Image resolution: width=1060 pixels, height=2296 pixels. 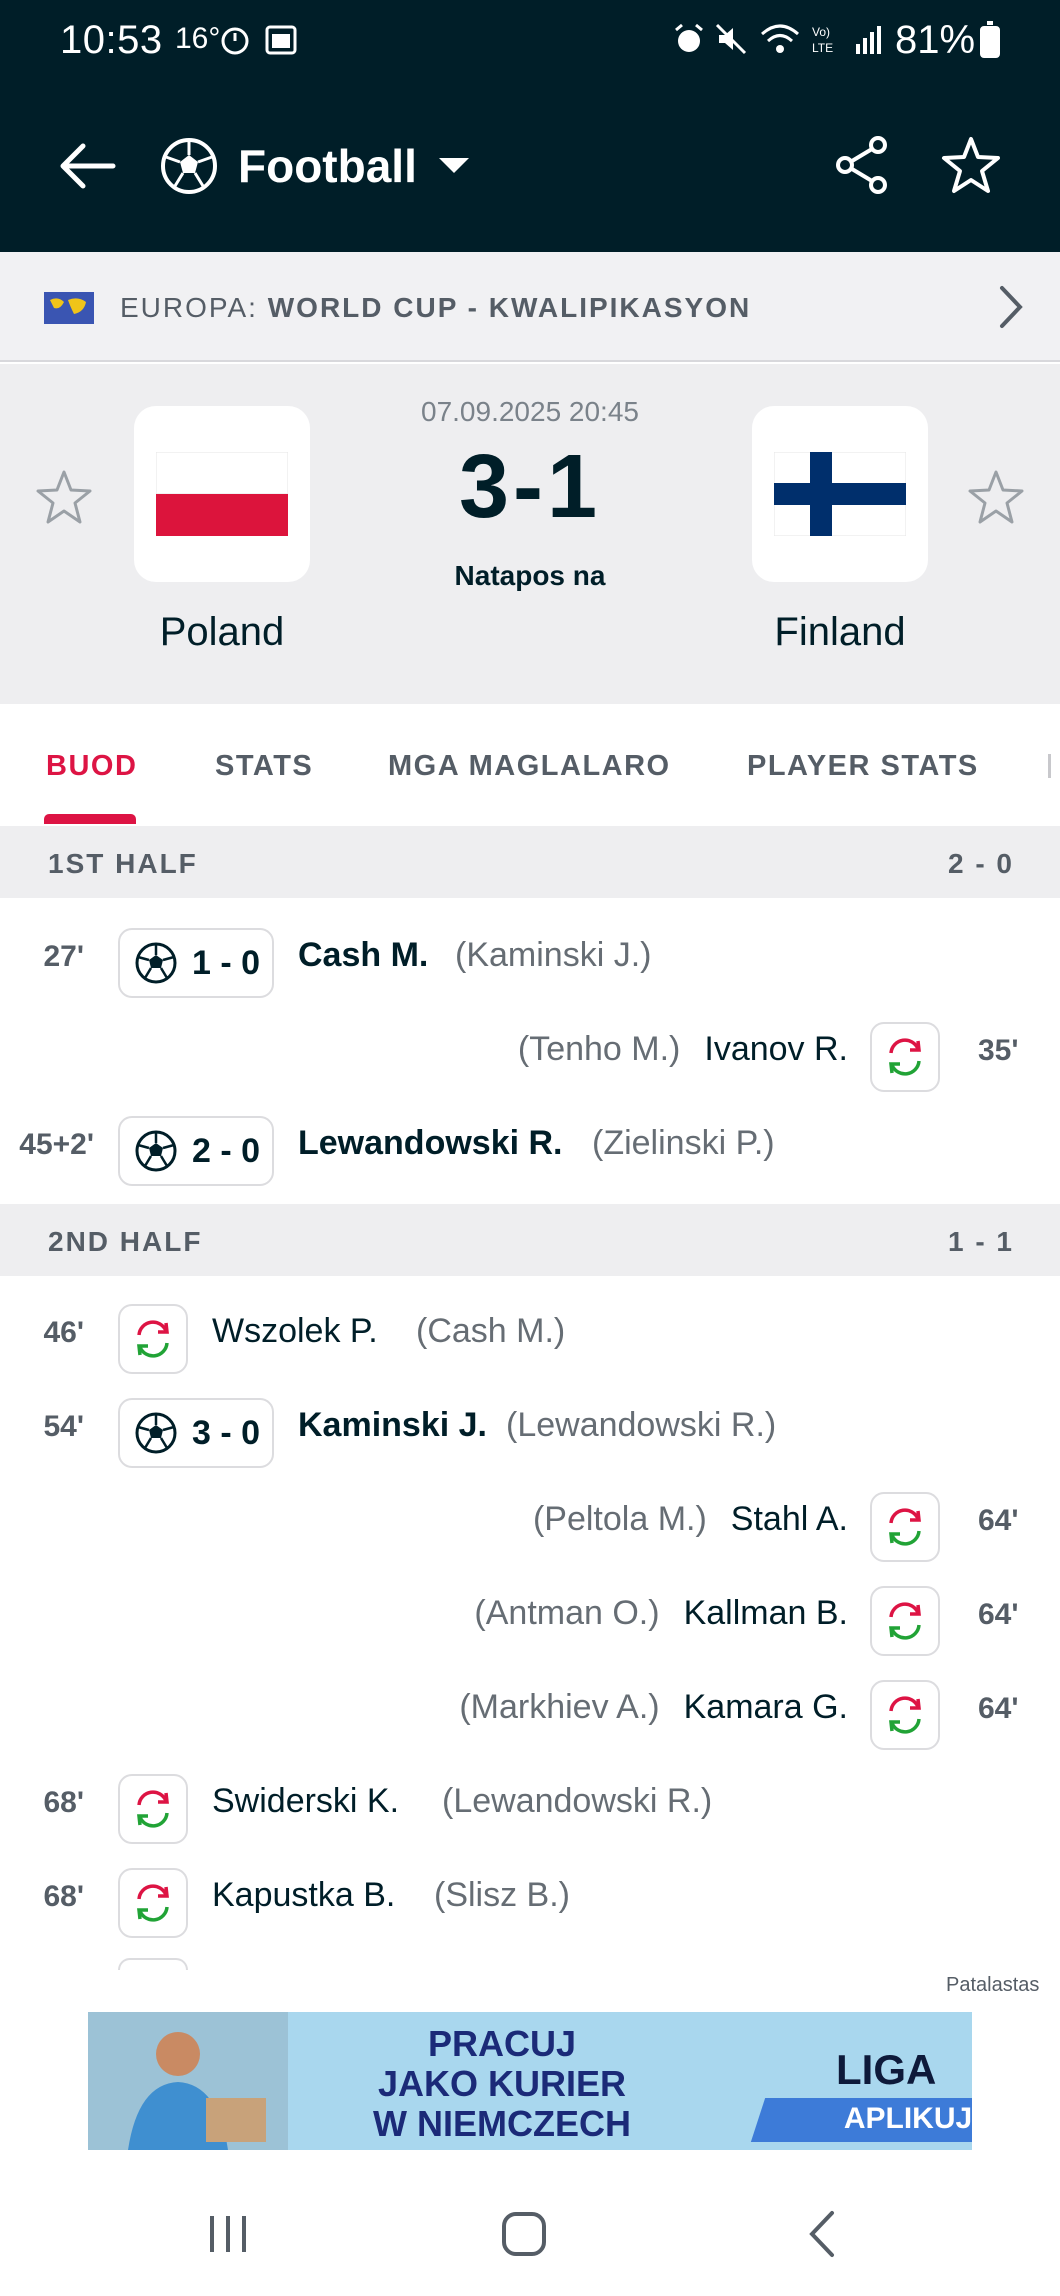 What do you see at coordinates (502, 2043) in the screenshot?
I see `ad-line-1: PRACUJ` at bounding box center [502, 2043].